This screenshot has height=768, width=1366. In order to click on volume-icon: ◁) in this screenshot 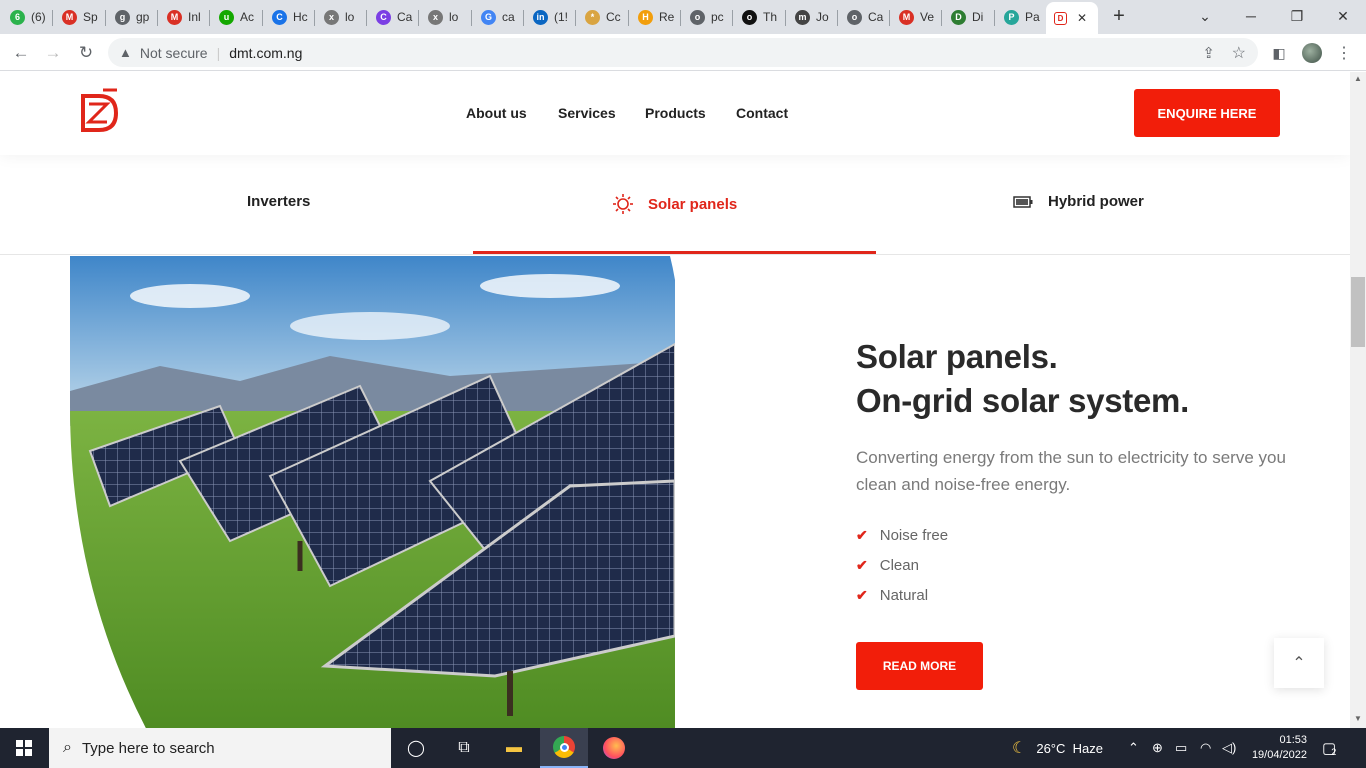, I will do `click(1229, 748)`.